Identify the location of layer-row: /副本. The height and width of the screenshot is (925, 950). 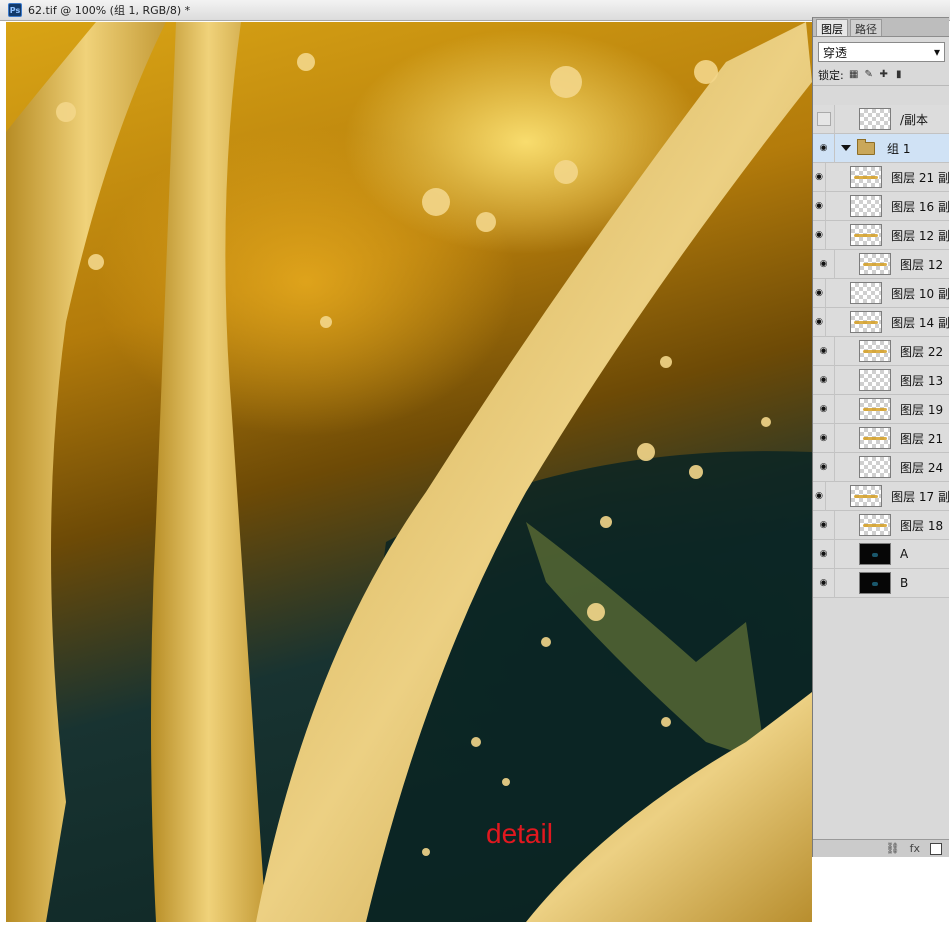
(881, 119).